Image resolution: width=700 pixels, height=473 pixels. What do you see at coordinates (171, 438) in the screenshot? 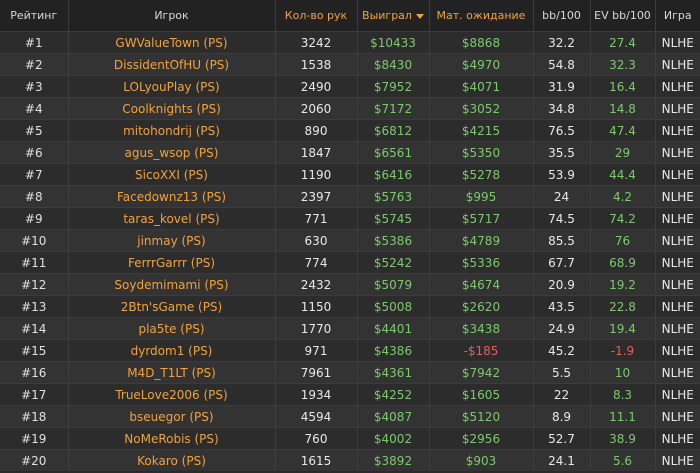
I see `player-name-link: NoMeRobis (PS)` at bounding box center [171, 438].